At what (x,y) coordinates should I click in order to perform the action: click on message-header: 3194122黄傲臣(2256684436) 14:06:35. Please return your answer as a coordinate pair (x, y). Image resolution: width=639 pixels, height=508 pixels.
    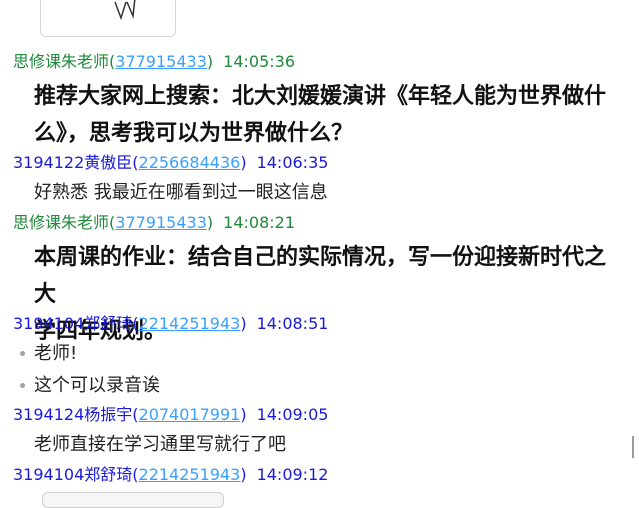
    Looking at the image, I should click on (171, 162).